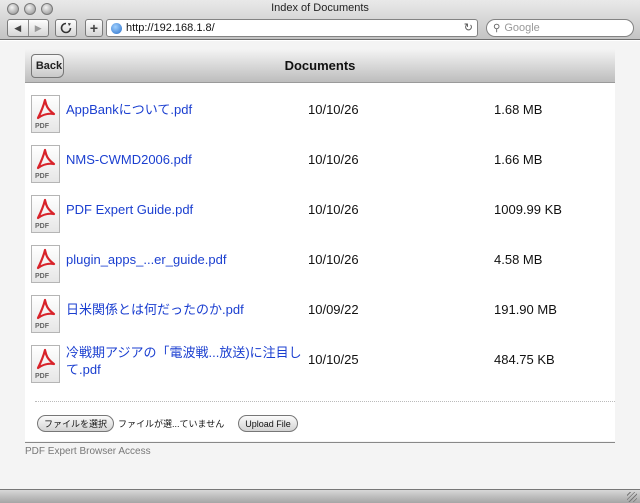 This screenshot has width=640, height=503. What do you see at coordinates (268, 423) in the screenshot?
I see `upload-file-button: Upload File` at bounding box center [268, 423].